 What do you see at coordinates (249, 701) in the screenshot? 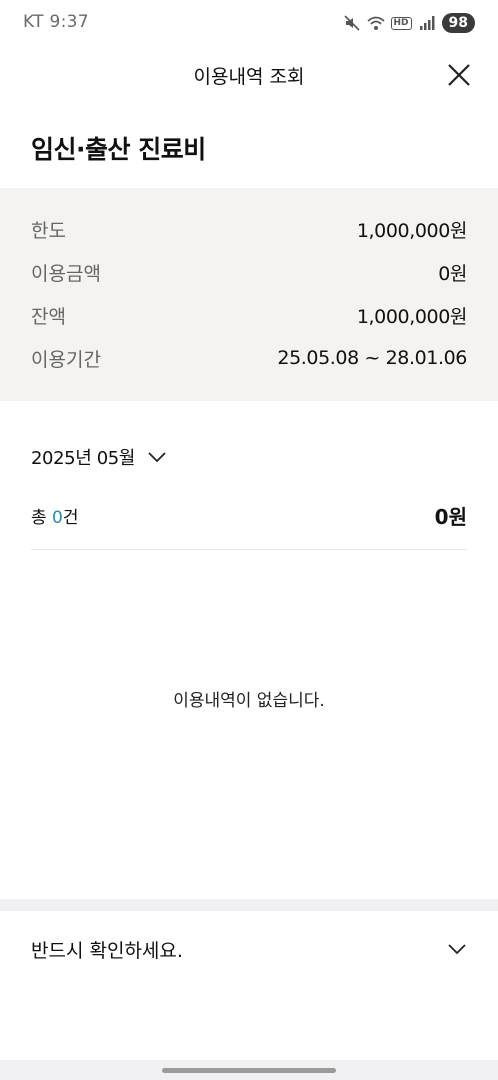
I see `empty-state-message: 이용내역이 없습니다.` at bounding box center [249, 701].